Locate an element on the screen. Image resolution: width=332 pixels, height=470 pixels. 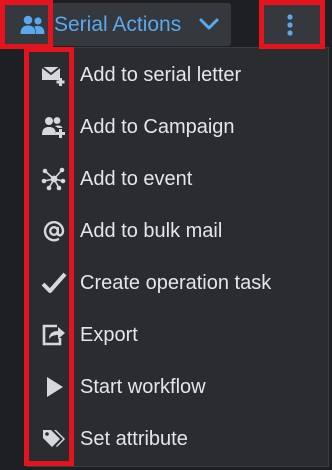
menu-item-label: Add to event is located at coordinates (136, 178).